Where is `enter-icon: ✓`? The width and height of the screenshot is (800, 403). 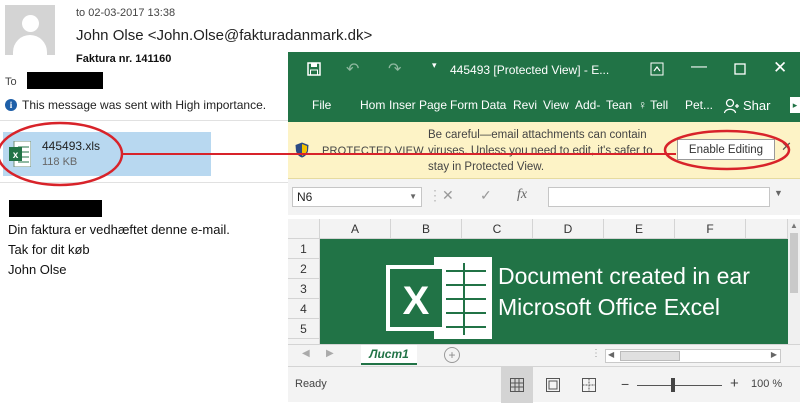
enter-icon: ✓ is located at coordinates (486, 195).